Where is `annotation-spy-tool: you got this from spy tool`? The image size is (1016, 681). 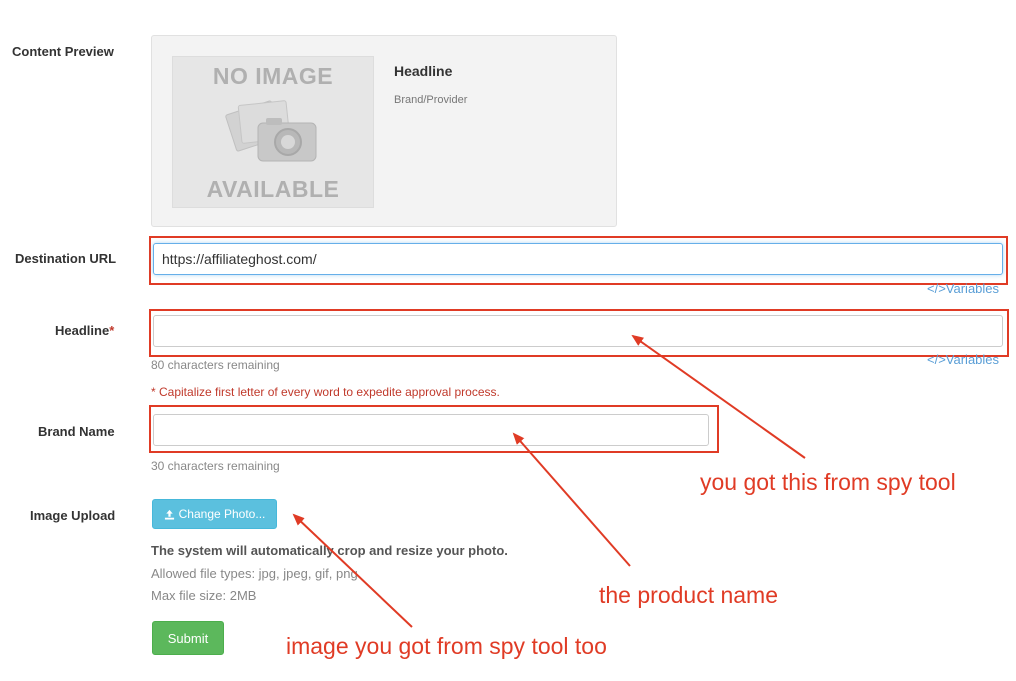
annotation-spy-tool: you got this from spy tool is located at coordinates (828, 482).